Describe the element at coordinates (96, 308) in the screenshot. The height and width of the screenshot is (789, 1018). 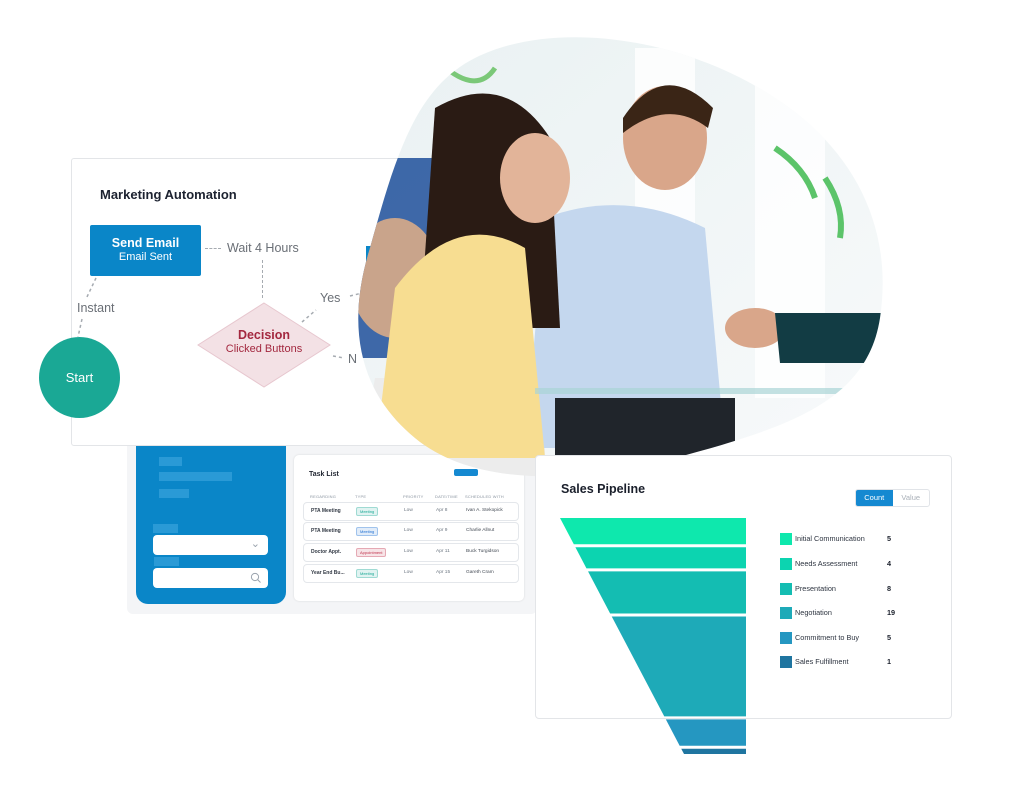
I see `instant-label: Instant` at that location.